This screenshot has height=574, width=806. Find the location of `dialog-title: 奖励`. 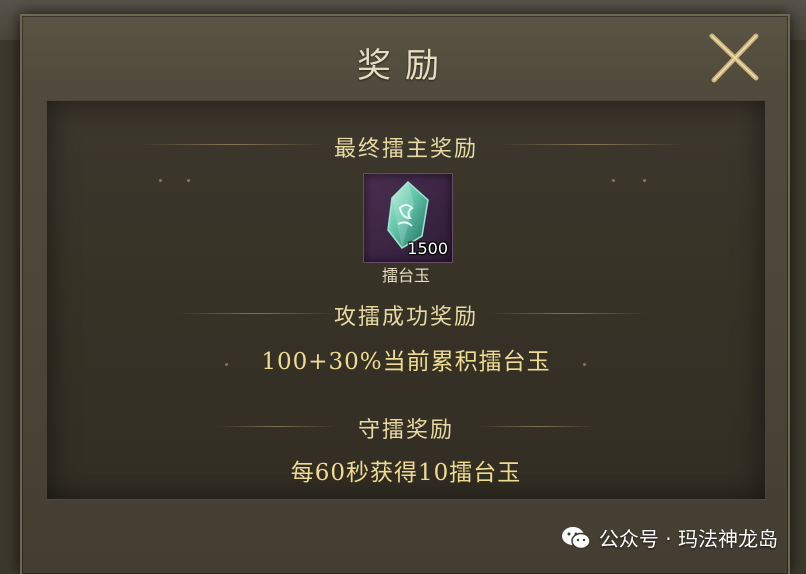

dialog-title: 奖励 is located at coordinates (405, 66).